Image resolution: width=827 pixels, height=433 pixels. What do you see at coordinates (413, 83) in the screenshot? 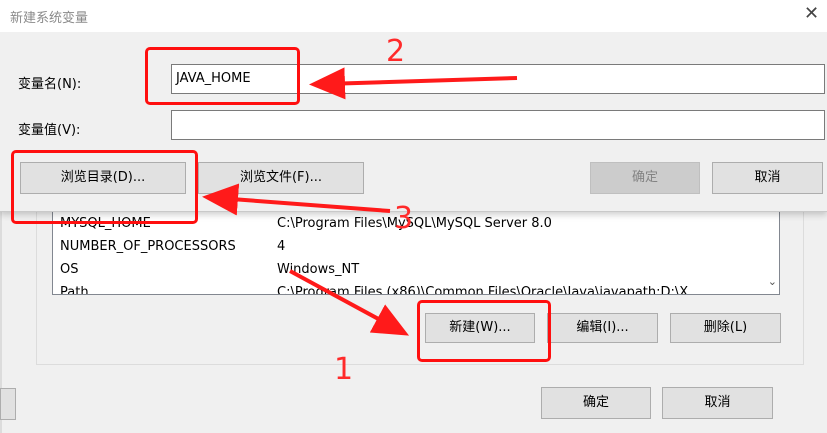
I see `arrow-to-name-input` at bounding box center [413, 83].